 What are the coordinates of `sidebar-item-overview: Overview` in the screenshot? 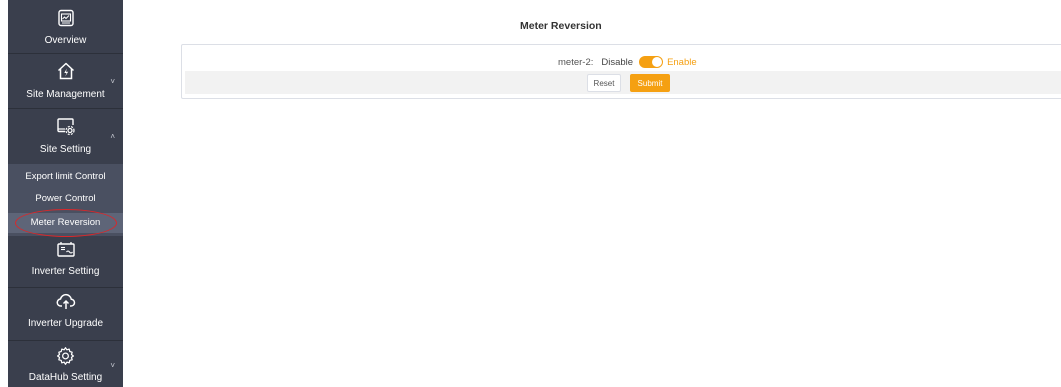 It's located at (65, 26).